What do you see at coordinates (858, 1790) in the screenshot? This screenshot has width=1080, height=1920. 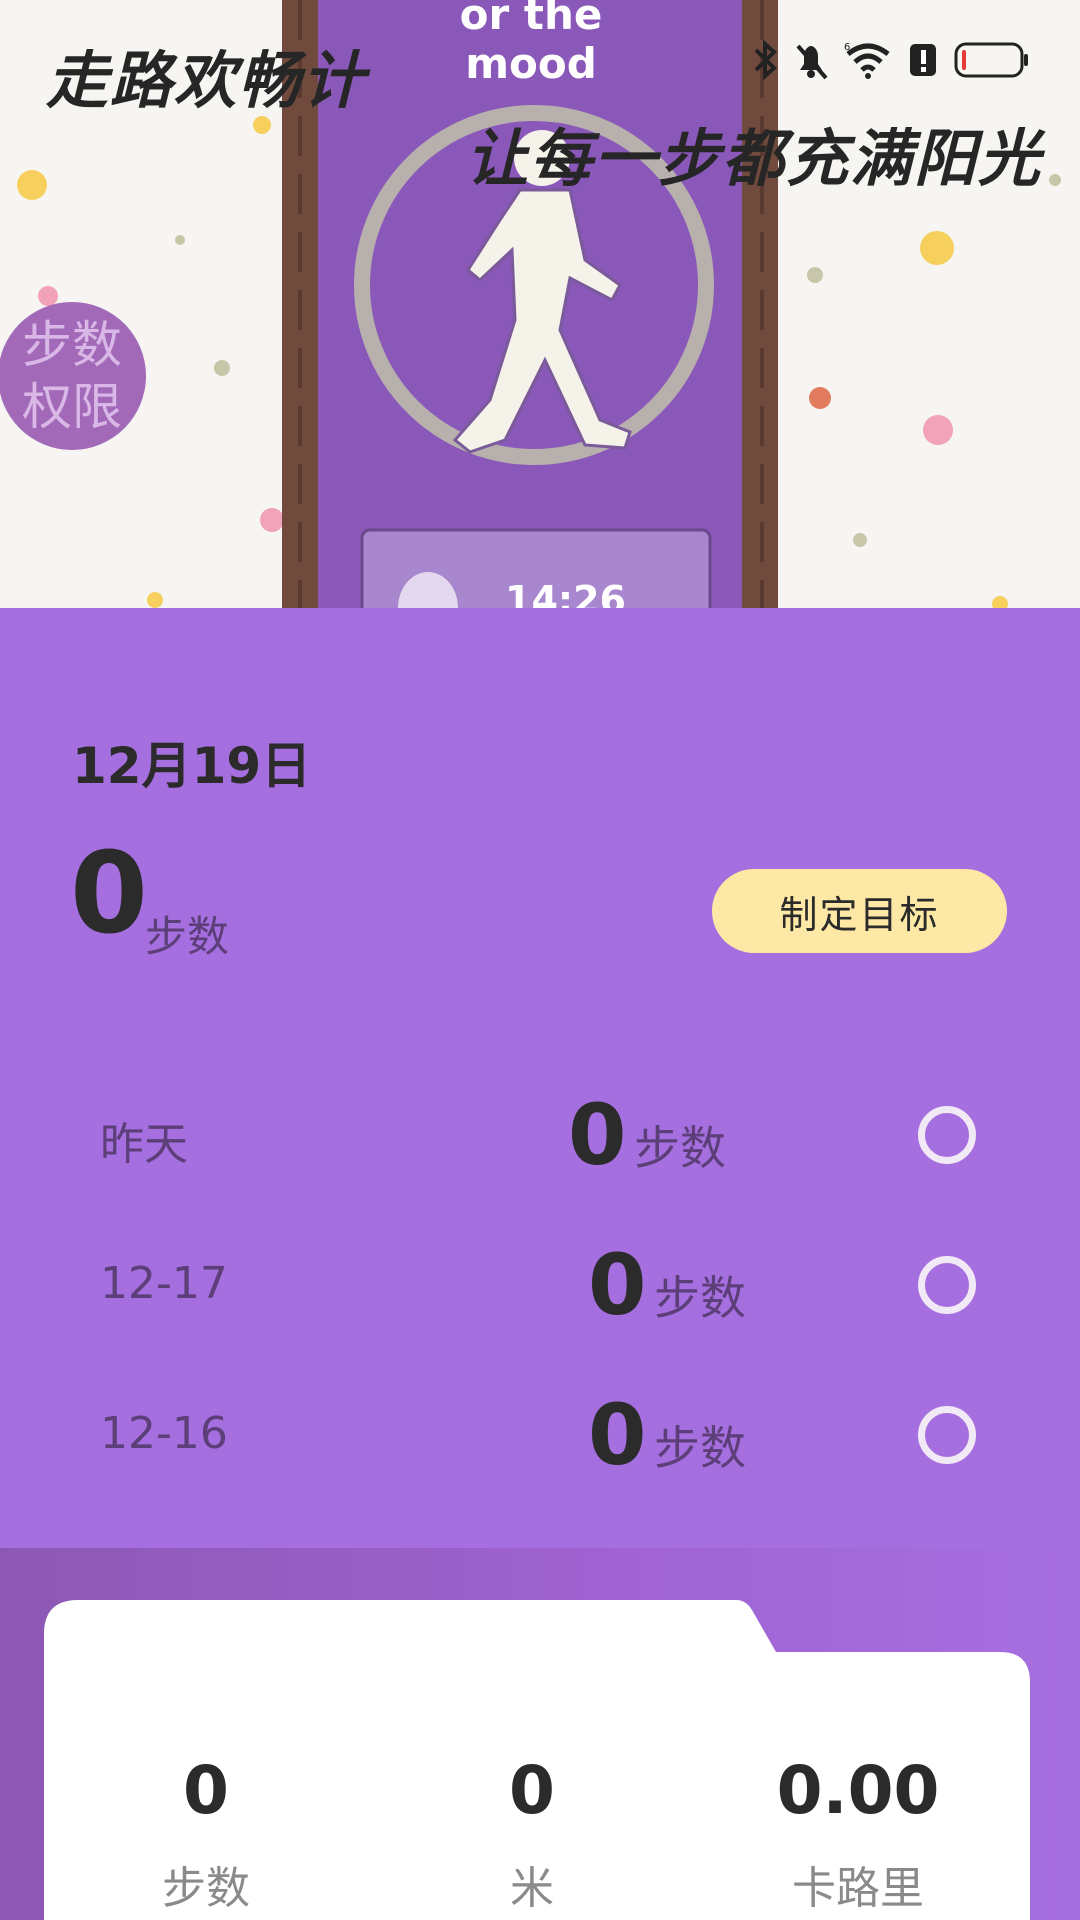 I see `stat-value: 0.00` at bounding box center [858, 1790].